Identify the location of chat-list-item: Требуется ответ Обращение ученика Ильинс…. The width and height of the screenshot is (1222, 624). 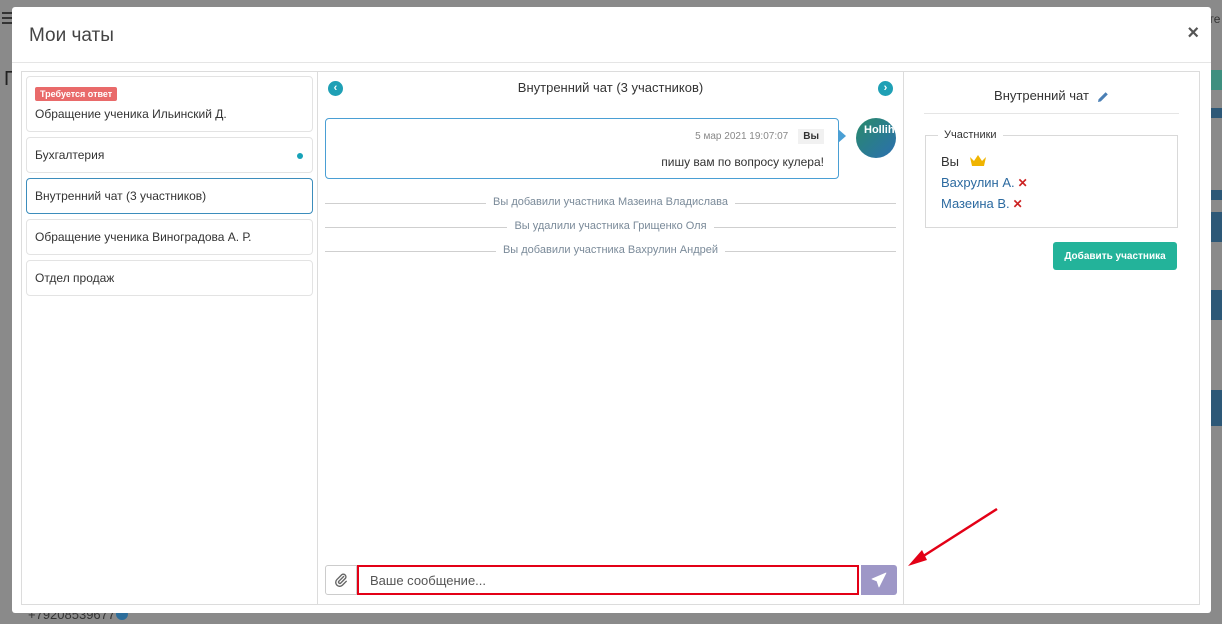
(169, 104).